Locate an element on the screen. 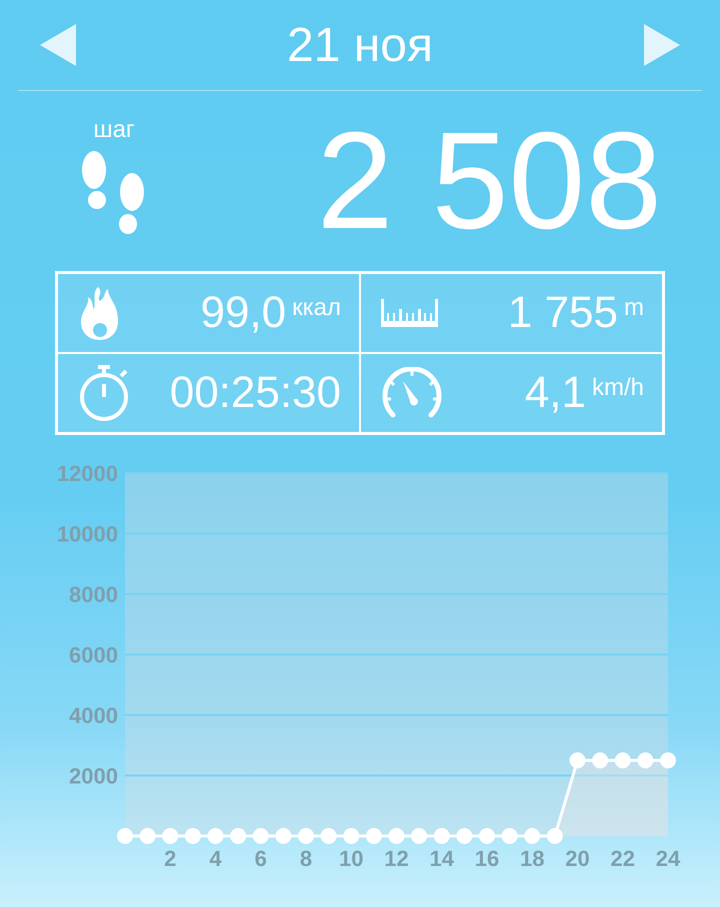 The image size is (720, 907). x-axis-label: 8 is located at coordinates (306, 858).